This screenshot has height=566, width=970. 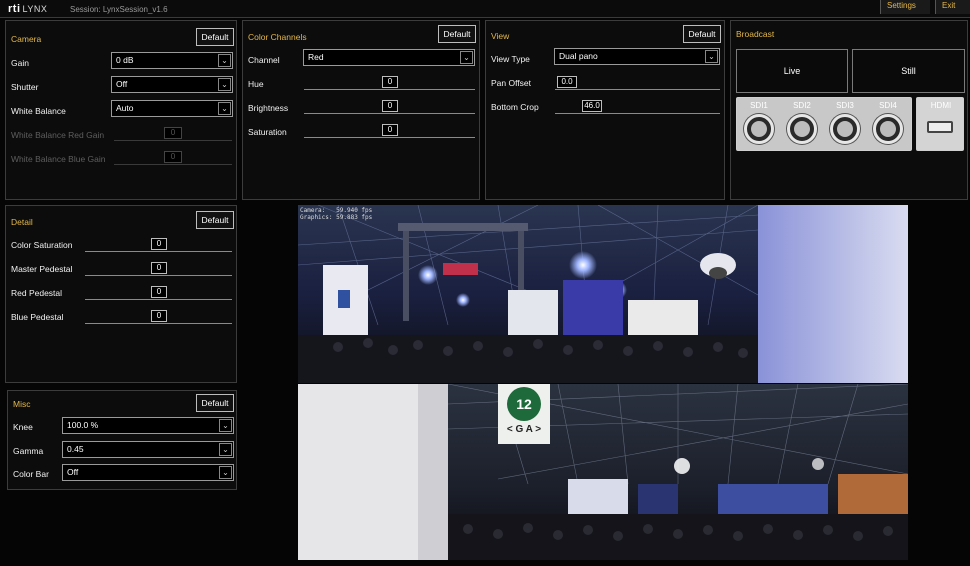 What do you see at coordinates (28, 451) in the screenshot?
I see `gamma-label: Gamma` at bounding box center [28, 451].